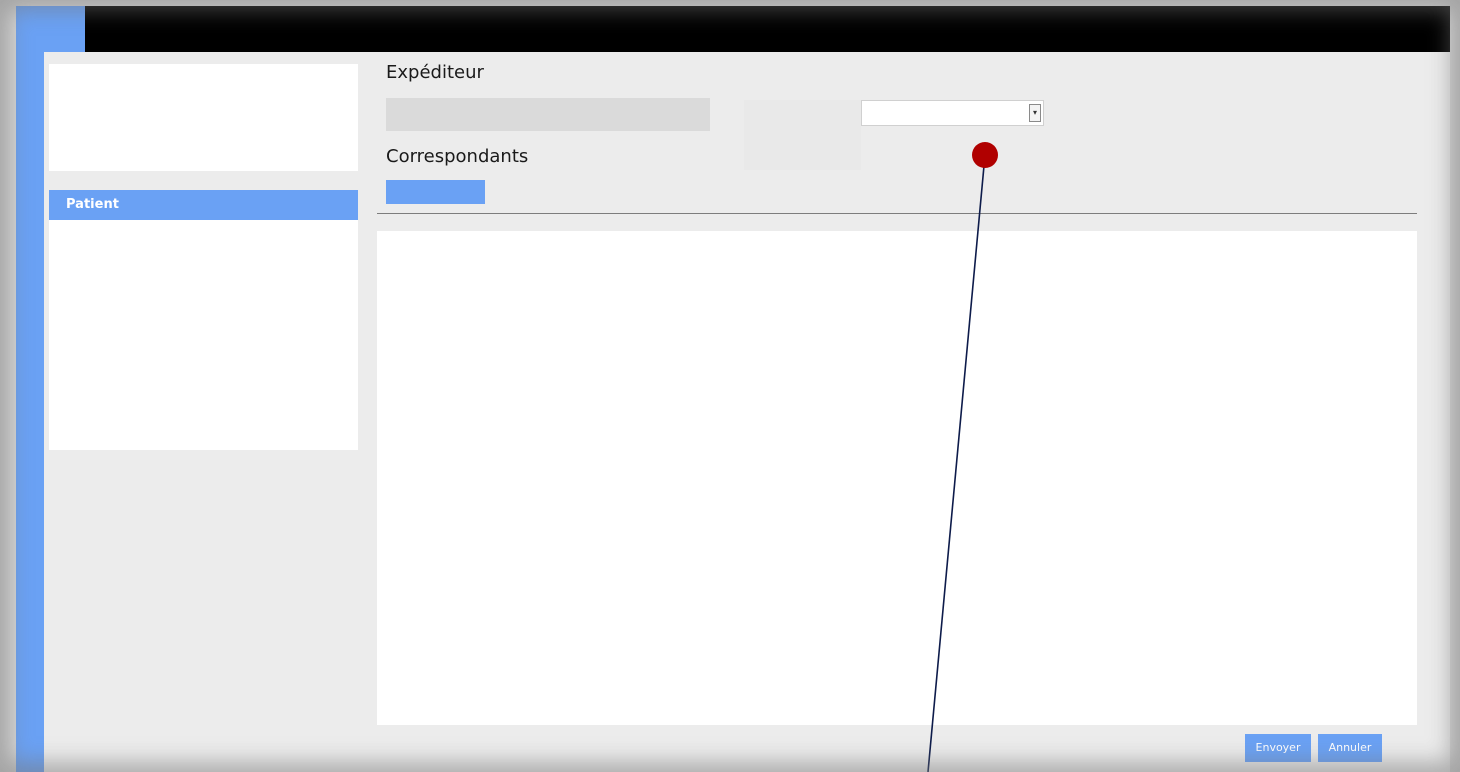 The height and width of the screenshot is (772, 1460). I want to click on annotation-pointer-line, so click(956, 463).